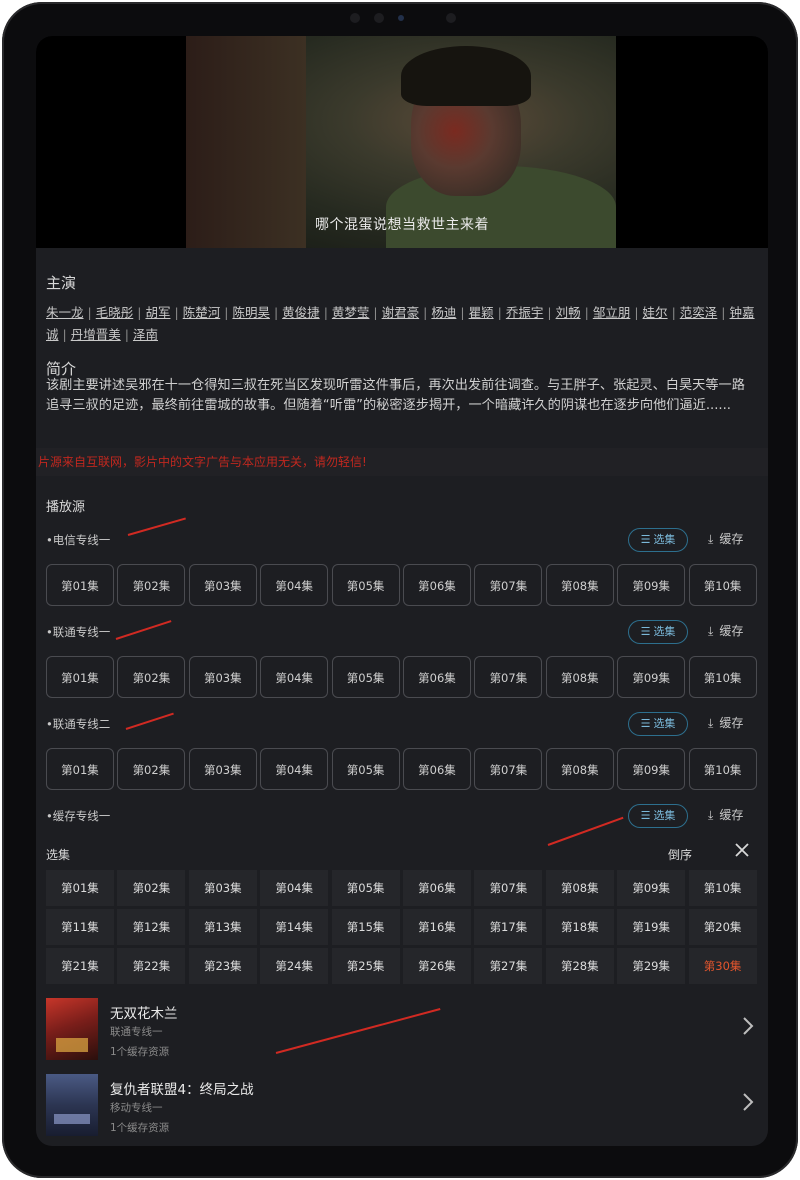 This screenshot has height=1180, width=800. Describe the element at coordinates (115, 312) in the screenshot. I see `cast-member-link: 毛晓彤` at that location.